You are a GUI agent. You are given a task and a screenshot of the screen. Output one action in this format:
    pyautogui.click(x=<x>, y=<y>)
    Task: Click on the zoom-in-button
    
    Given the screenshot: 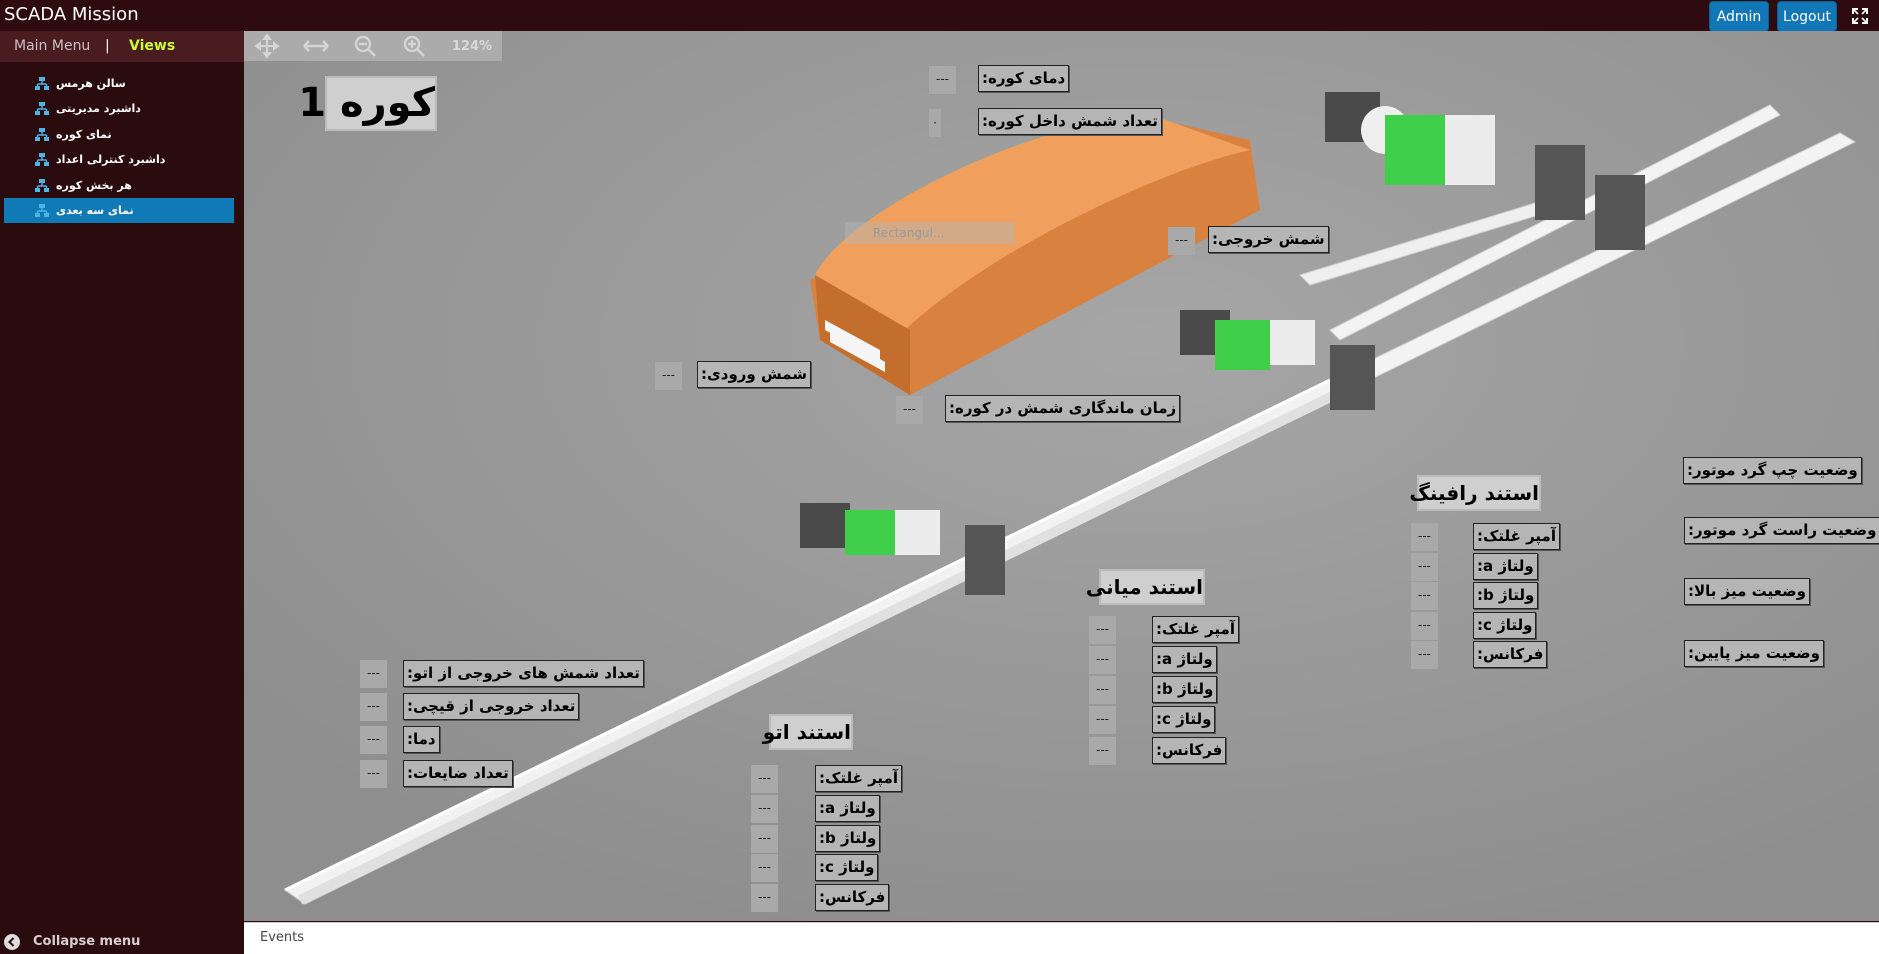 What is the action you would take?
    pyautogui.click(x=414, y=46)
    